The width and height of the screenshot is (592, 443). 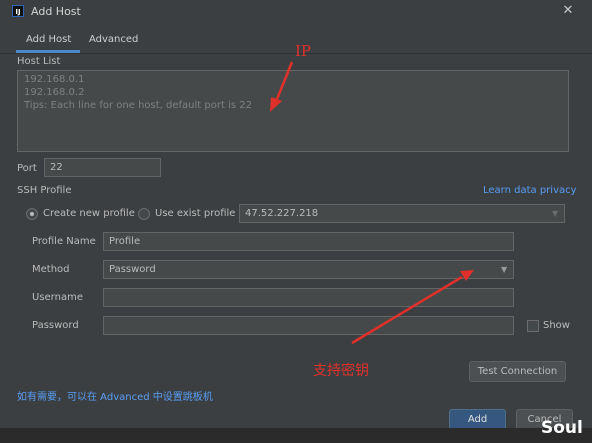 What do you see at coordinates (303, 51) in the screenshot?
I see `ip-annotation: IP` at bounding box center [303, 51].